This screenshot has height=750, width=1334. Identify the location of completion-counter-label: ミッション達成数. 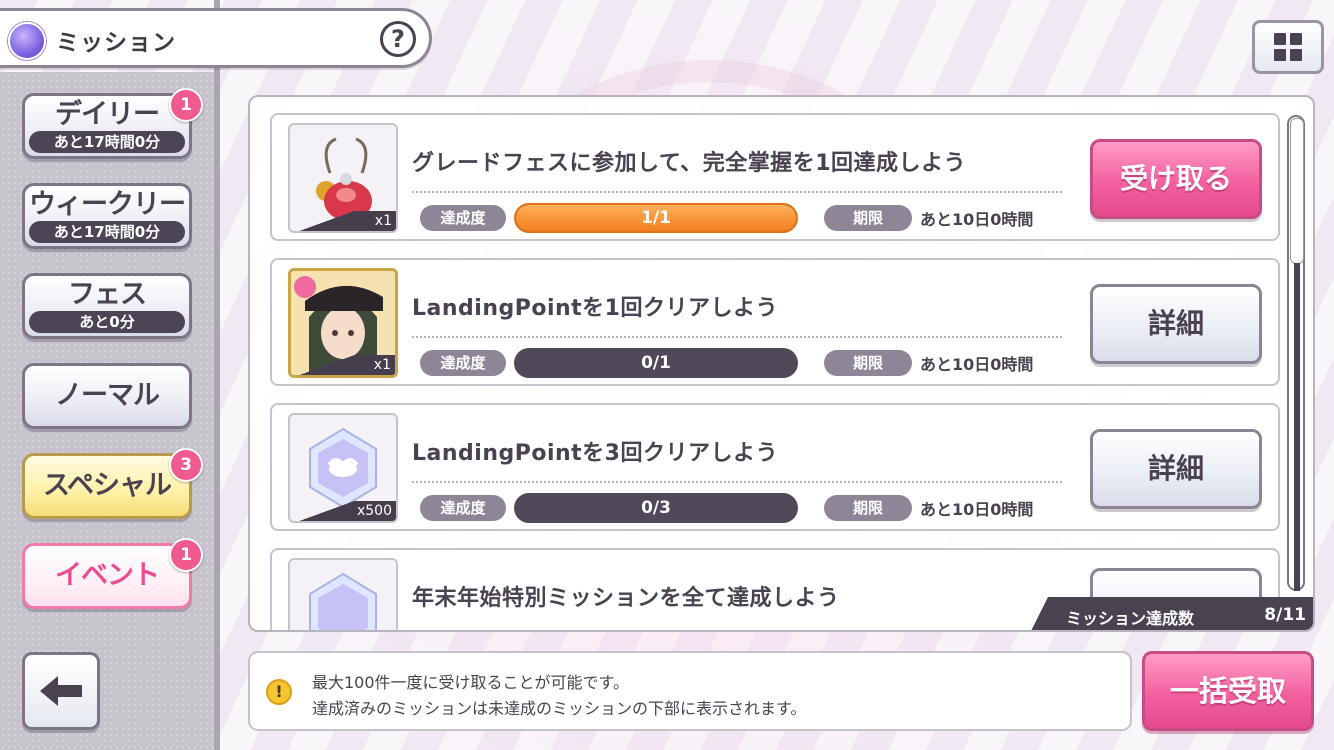
(1130, 618).